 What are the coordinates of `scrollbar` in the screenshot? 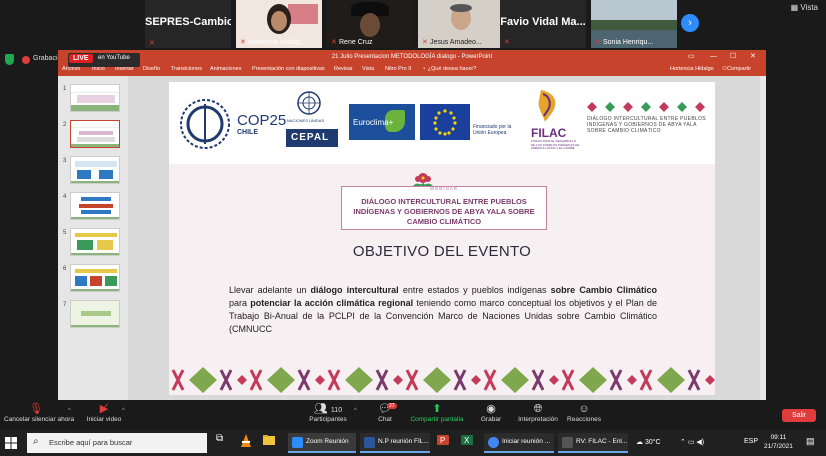 It's located at (763, 238).